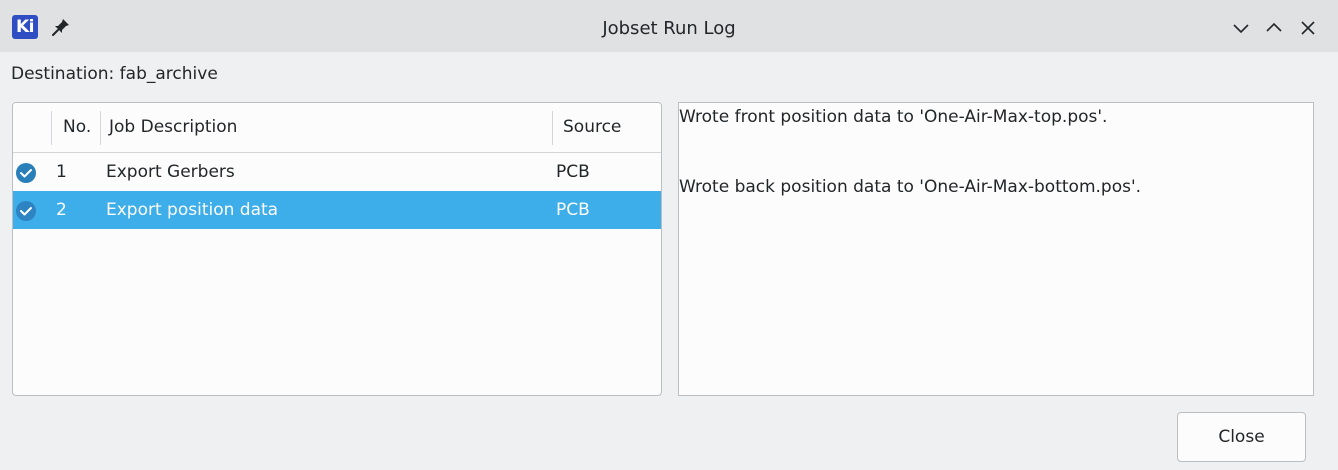 The height and width of the screenshot is (470, 1338). Describe the element at coordinates (173, 127) in the screenshot. I see `column-header-job-description: Job Description` at that location.